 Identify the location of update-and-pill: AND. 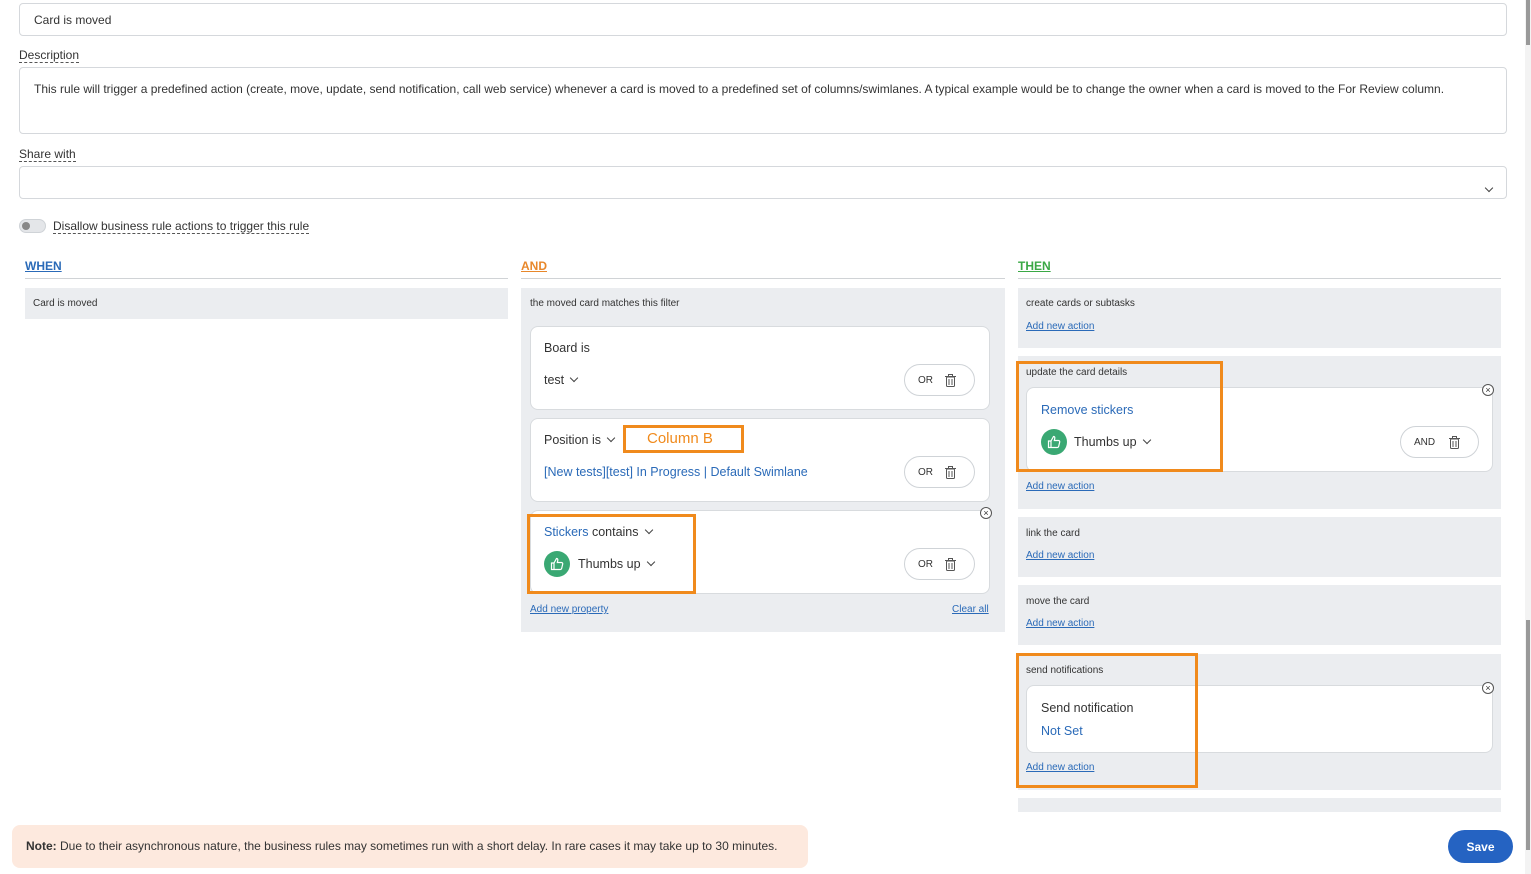
(1439, 442).